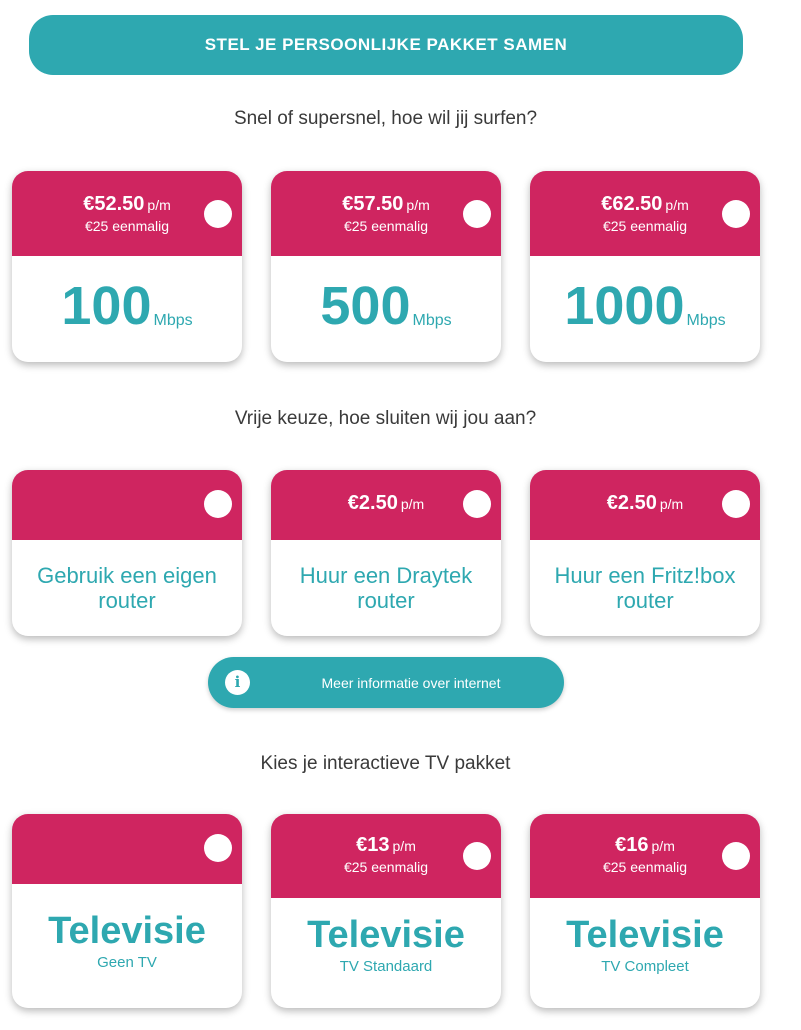 Image resolution: width=801 pixels, height=1030 pixels. I want to click on card-header: €62.50 p/m €25 eenmalig, so click(645, 213).